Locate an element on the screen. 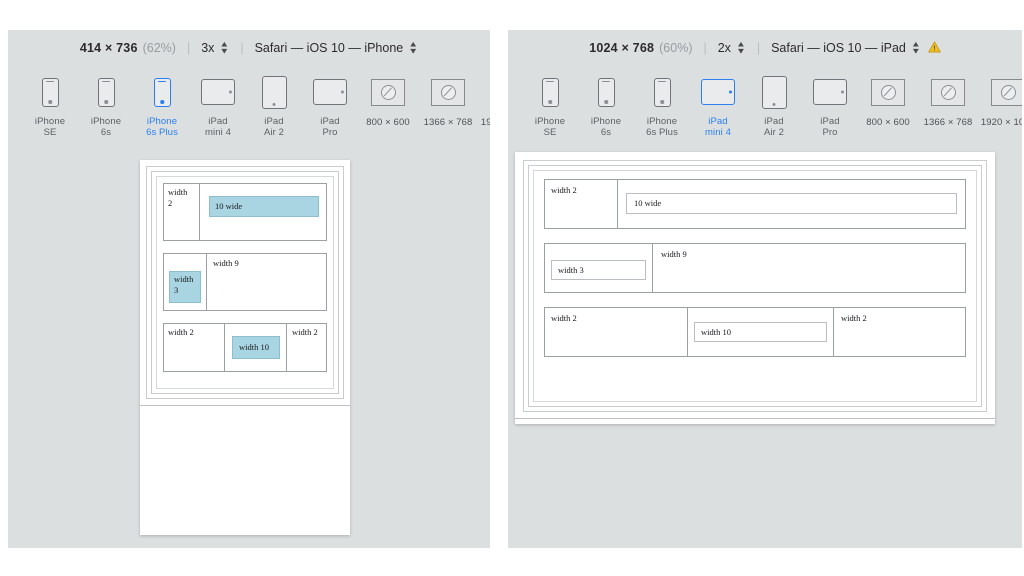 This screenshot has width=1024, height=576. device-label-res-1920: 1920 × 1080 is located at coordinates (485, 122).